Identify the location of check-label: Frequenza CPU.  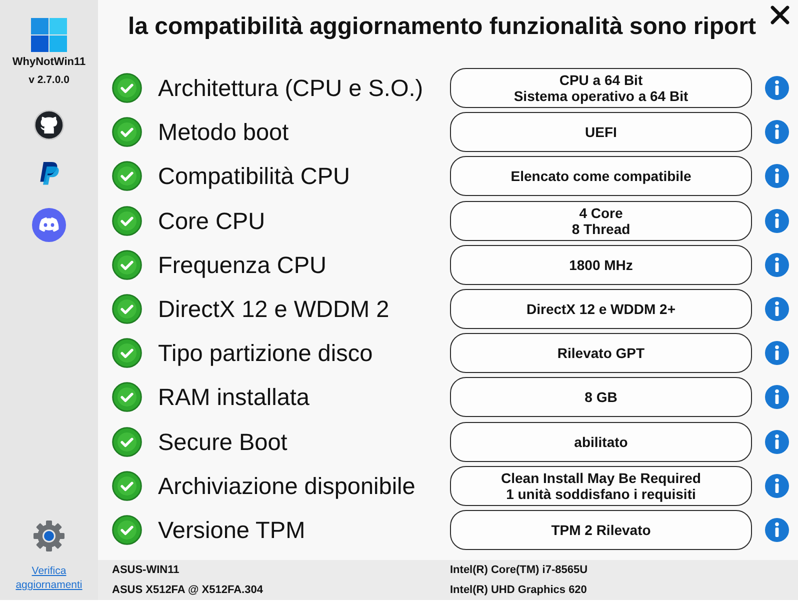
(243, 264).